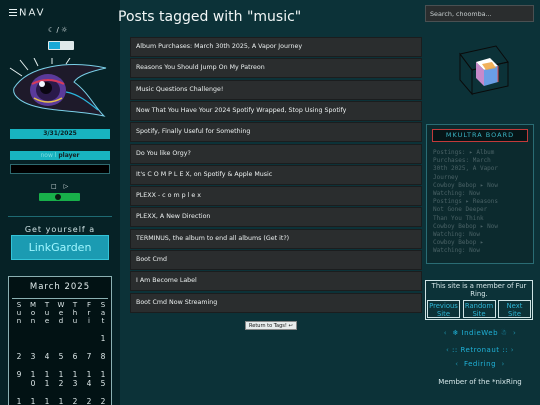 Image resolution: width=540 pixels, height=405 pixels. What do you see at coordinates (276, 260) in the screenshot?
I see `post-link: Boot Cmd` at bounding box center [276, 260].